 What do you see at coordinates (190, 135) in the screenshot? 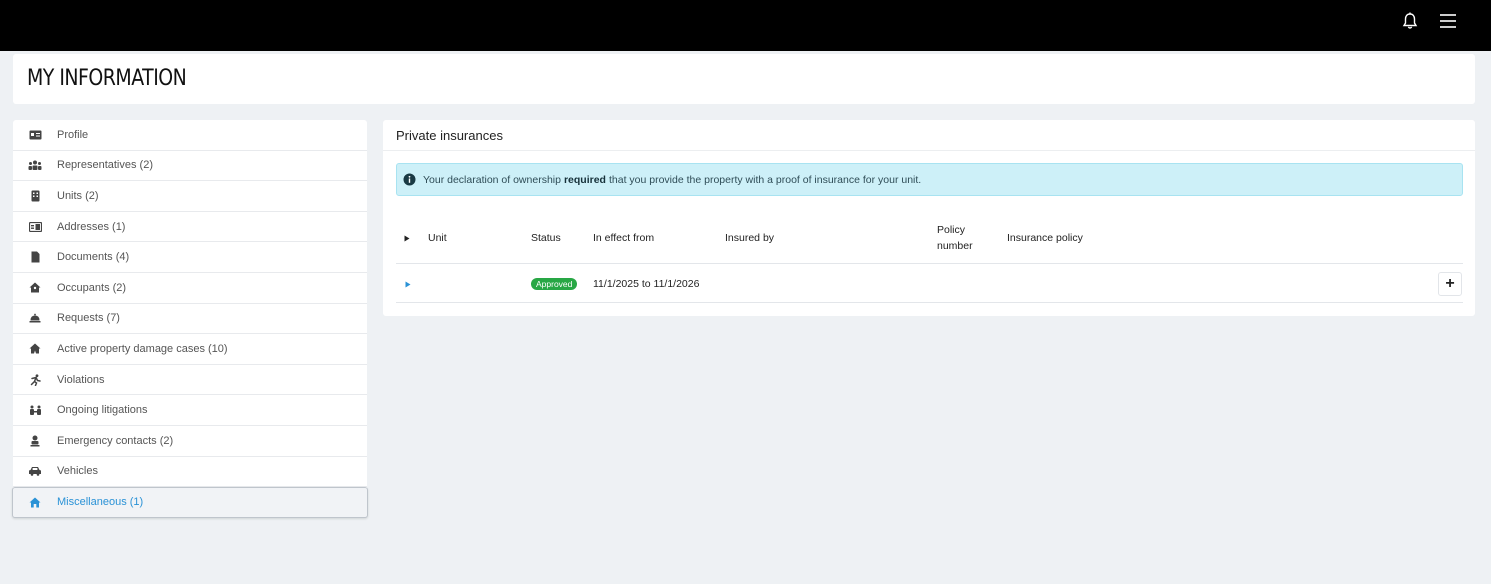
I see `sidebar-item-profile: Profile` at bounding box center [190, 135].